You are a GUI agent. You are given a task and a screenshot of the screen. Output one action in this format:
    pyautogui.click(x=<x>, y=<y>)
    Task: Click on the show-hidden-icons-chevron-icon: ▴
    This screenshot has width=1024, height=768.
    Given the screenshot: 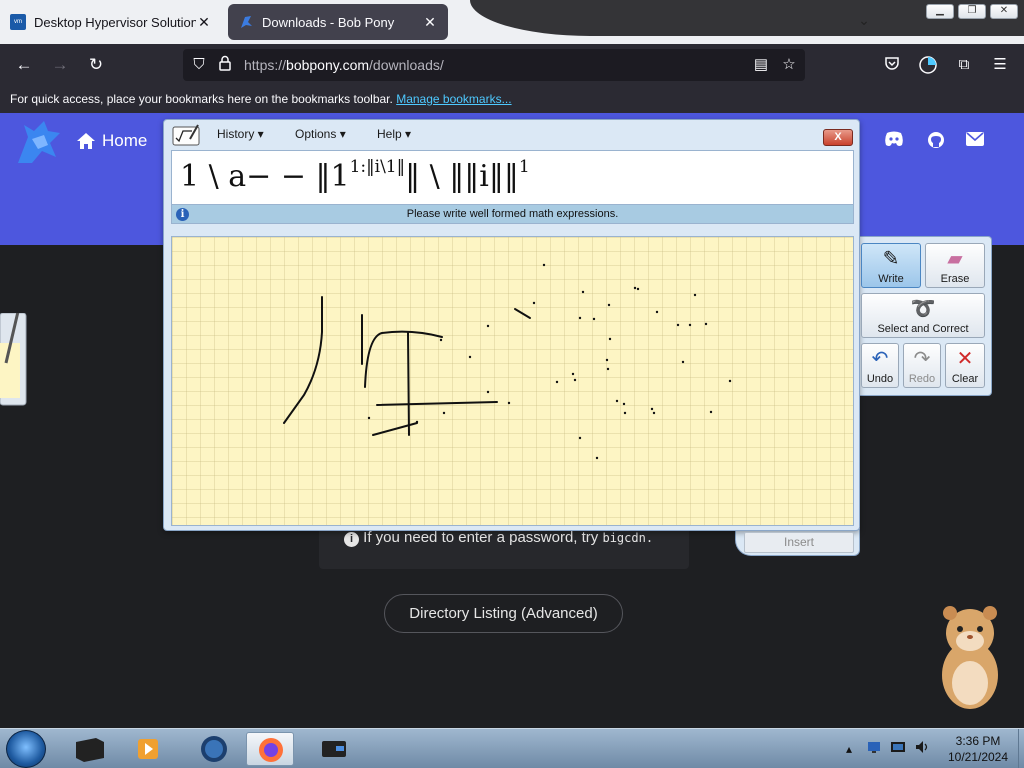 What is the action you would take?
    pyautogui.click(x=849, y=749)
    